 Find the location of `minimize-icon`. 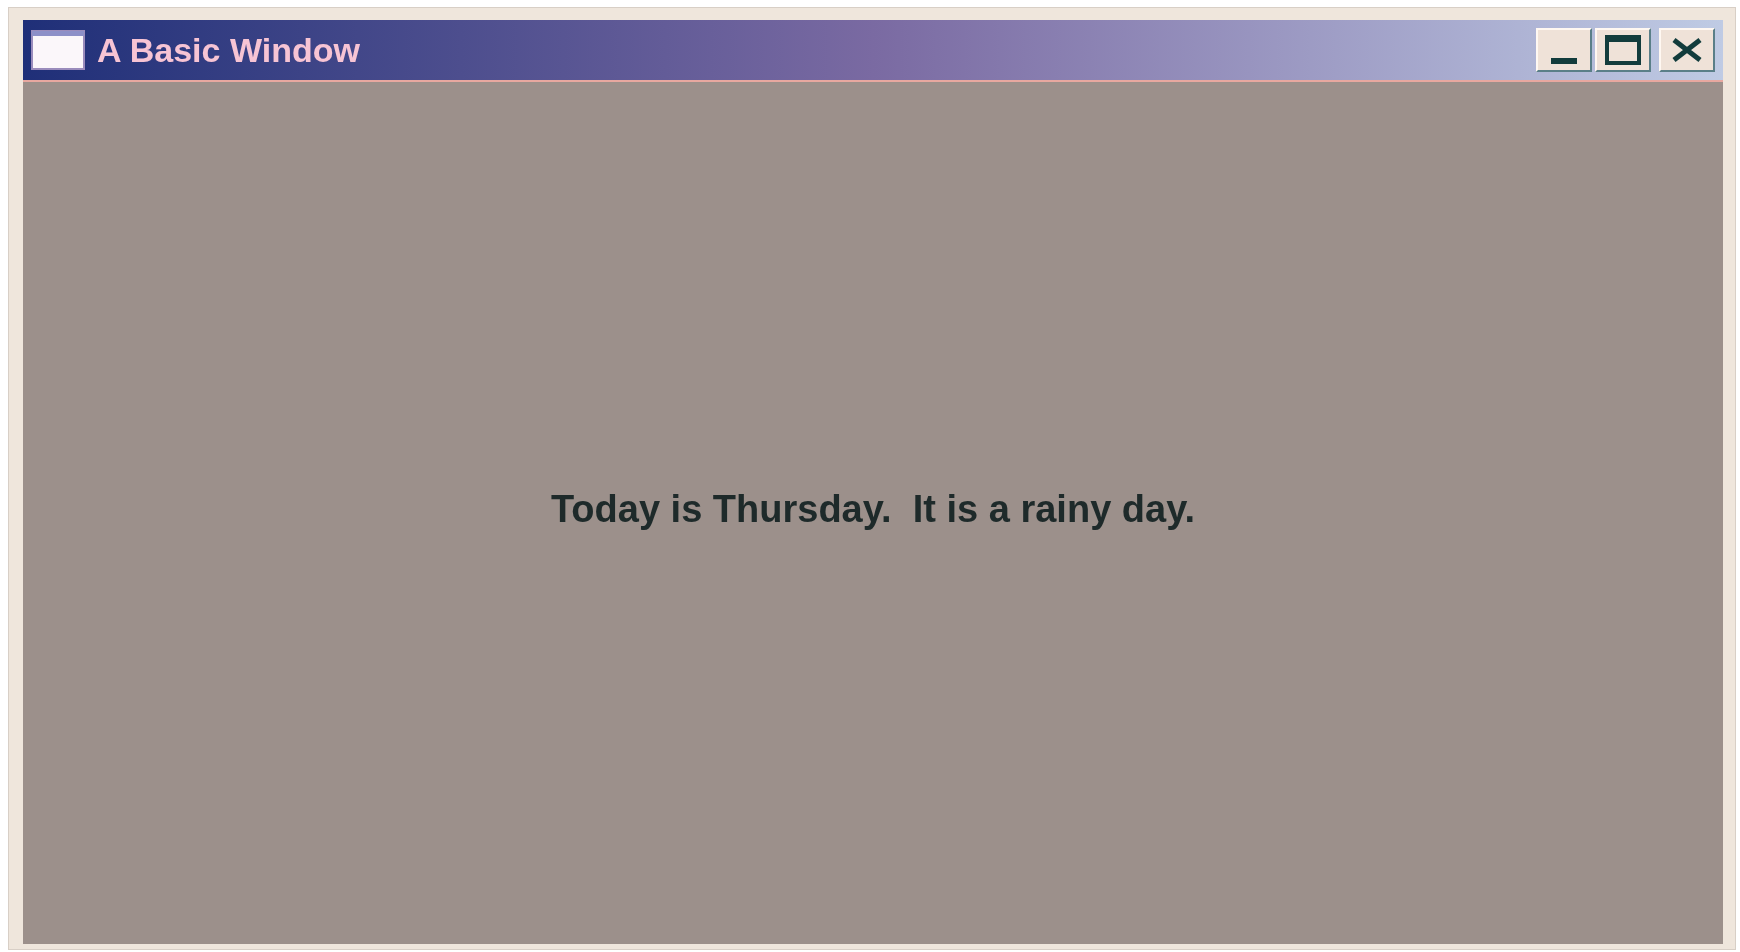

minimize-icon is located at coordinates (1564, 61).